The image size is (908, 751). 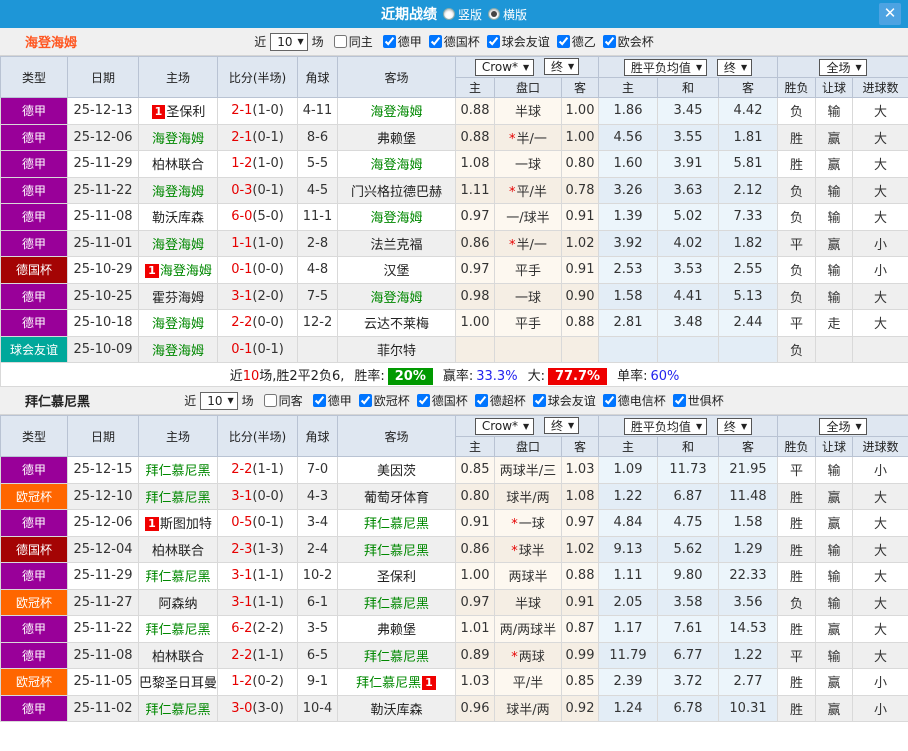 I want to click on home-team: 拜仁慕尼黑, so click(x=178, y=496).